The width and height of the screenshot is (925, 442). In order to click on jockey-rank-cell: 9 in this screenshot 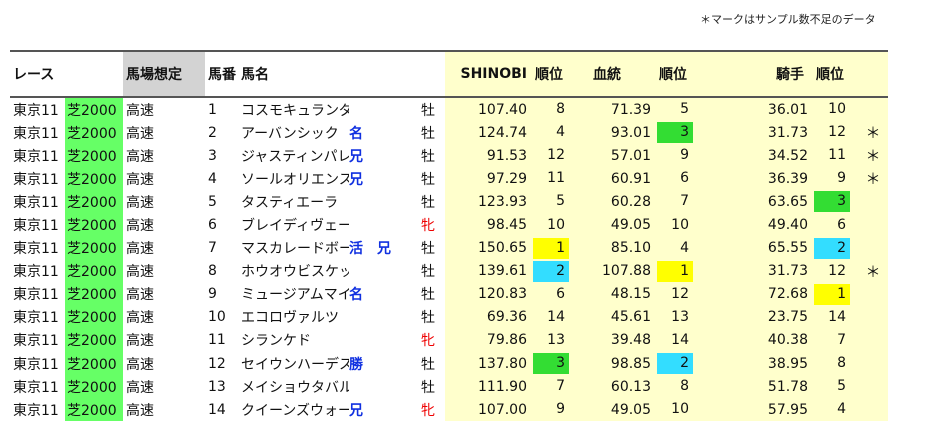, I will do `click(836, 179)`.